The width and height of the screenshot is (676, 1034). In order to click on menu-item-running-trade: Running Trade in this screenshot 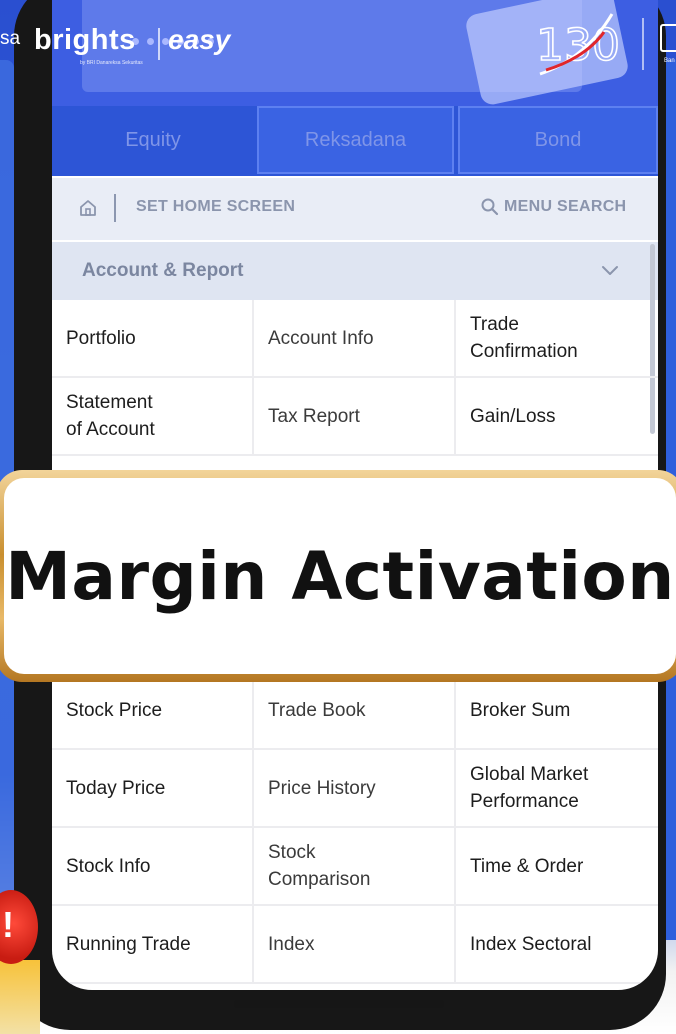, I will do `click(153, 944)`.